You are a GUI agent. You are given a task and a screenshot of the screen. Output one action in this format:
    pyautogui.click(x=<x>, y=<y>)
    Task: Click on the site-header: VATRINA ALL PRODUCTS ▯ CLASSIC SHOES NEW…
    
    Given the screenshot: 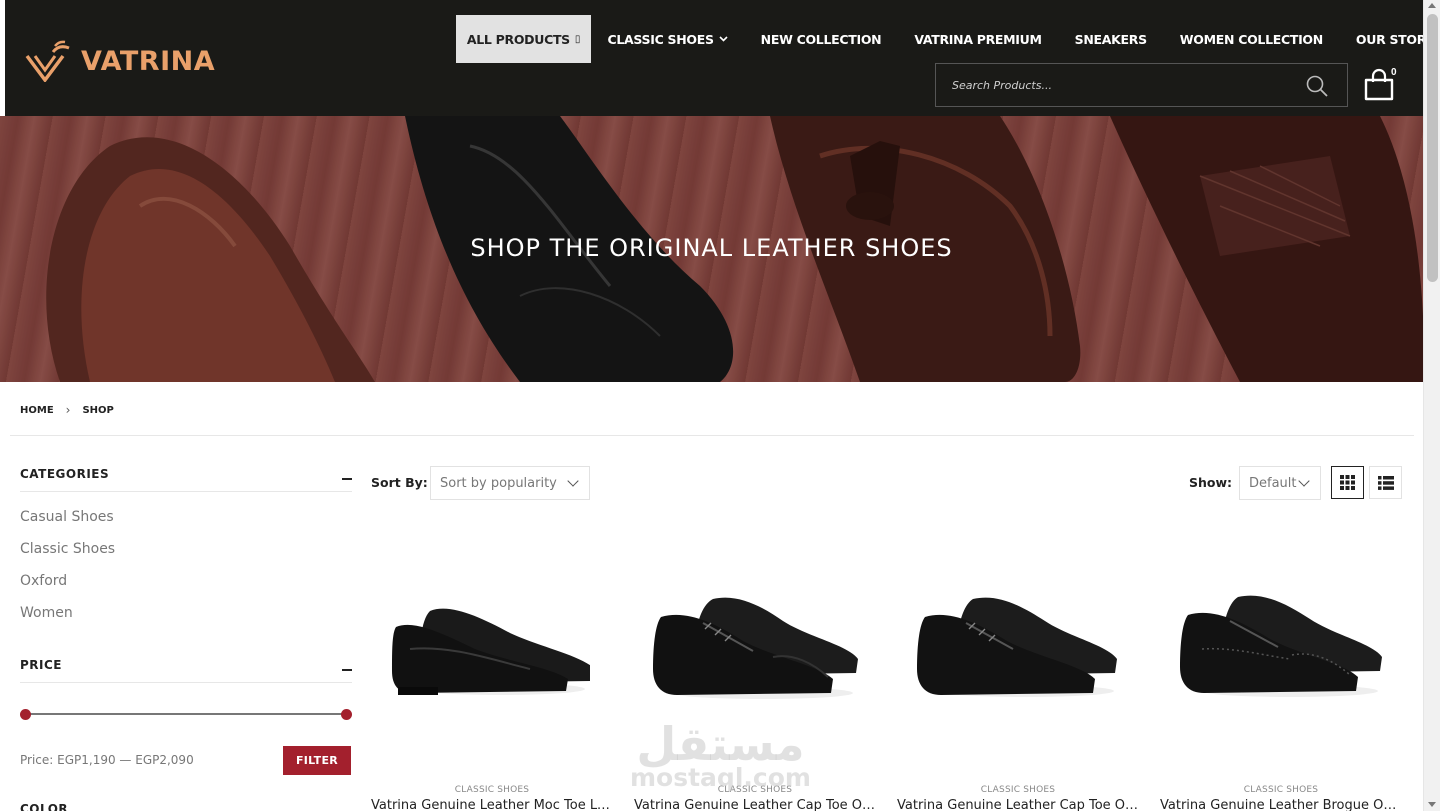 What is the action you would take?
    pyautogui.click(x=722, y=58)
    